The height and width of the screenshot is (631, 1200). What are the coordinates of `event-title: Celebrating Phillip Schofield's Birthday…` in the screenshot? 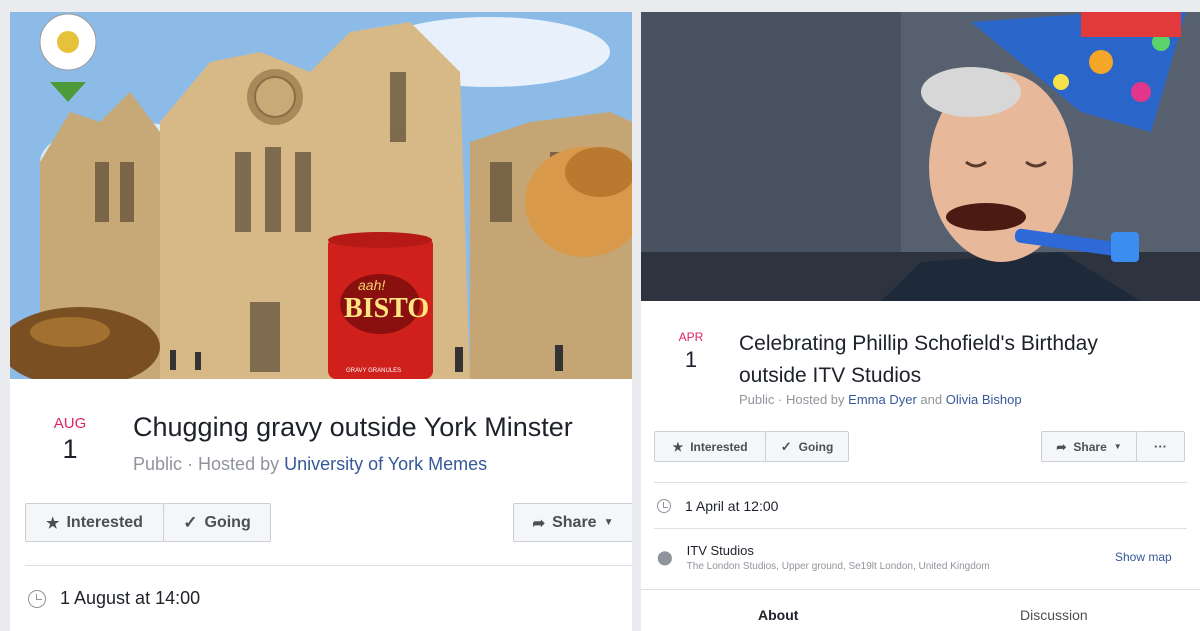 It's located at (918, 360).